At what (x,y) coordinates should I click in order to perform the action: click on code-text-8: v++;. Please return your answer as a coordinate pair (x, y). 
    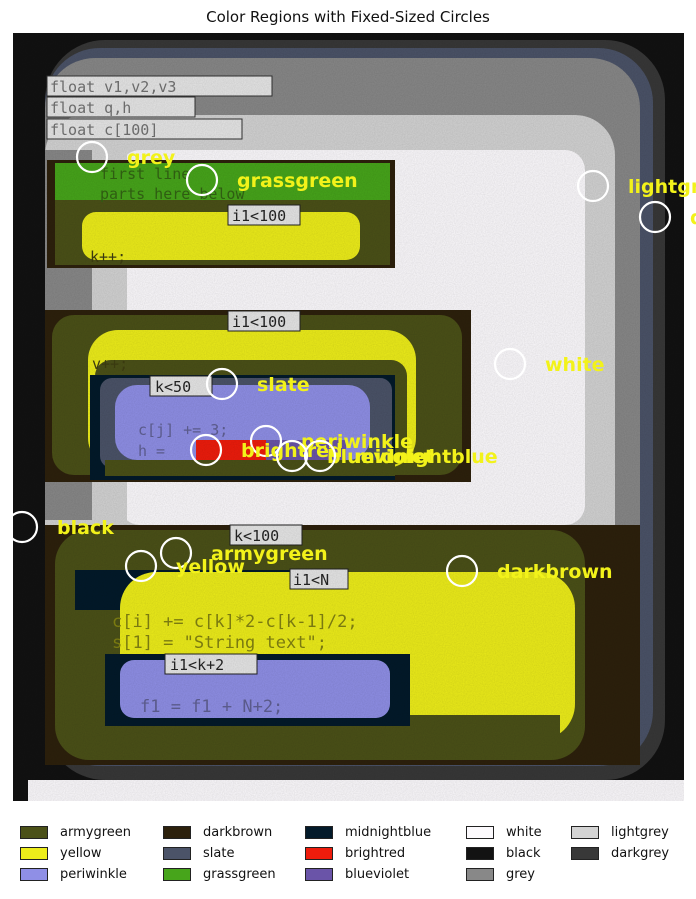
    Looking at the image, I should click on (110, 364).